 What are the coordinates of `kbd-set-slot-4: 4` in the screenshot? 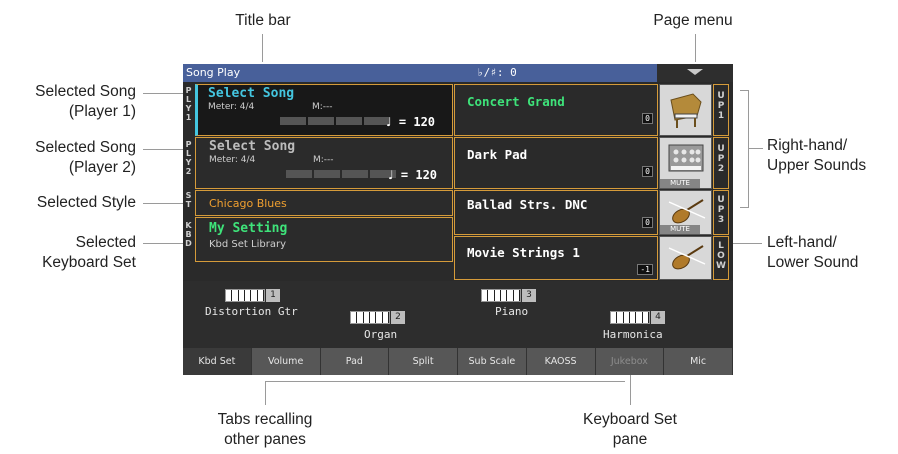 It's located at (637, 317).